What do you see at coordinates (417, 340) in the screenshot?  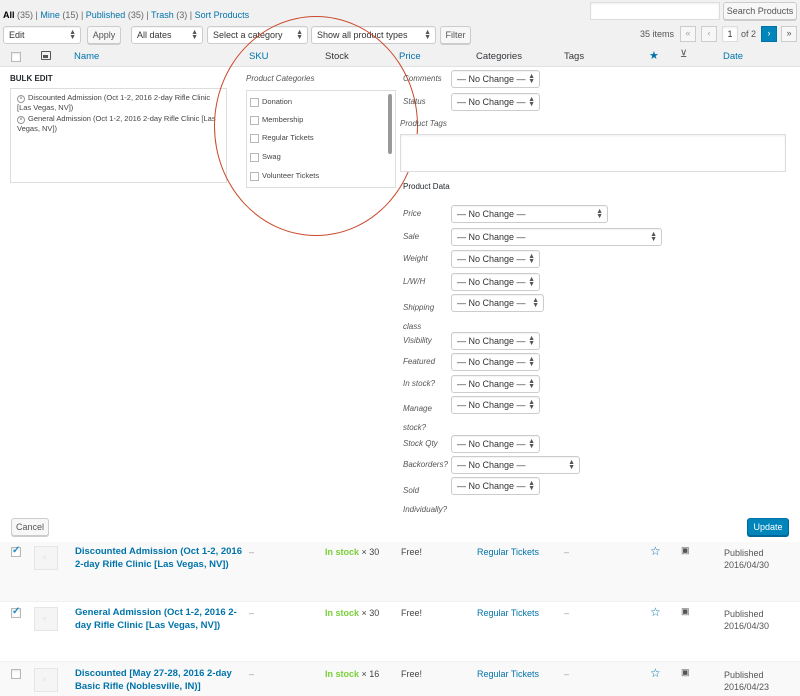 I see `visibility-label: Visibility` at bounding box center [417, 340].